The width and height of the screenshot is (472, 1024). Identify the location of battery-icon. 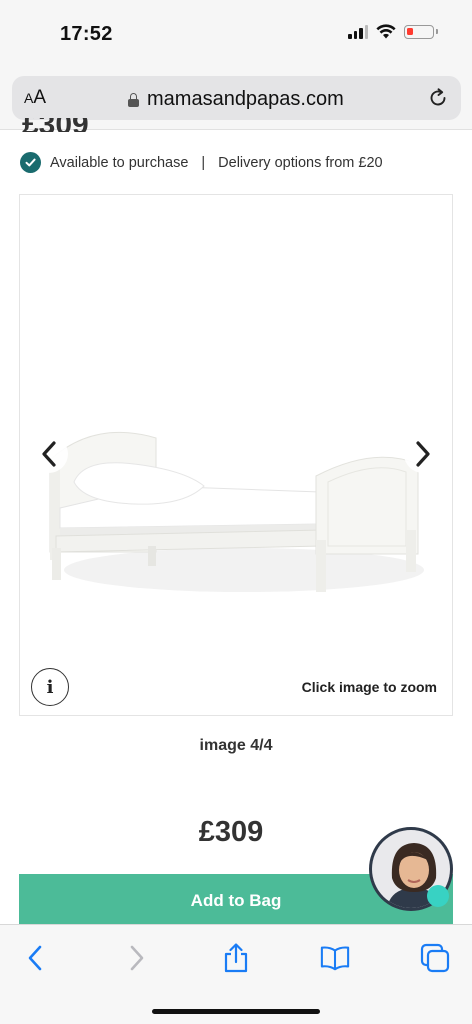
(421, 31).